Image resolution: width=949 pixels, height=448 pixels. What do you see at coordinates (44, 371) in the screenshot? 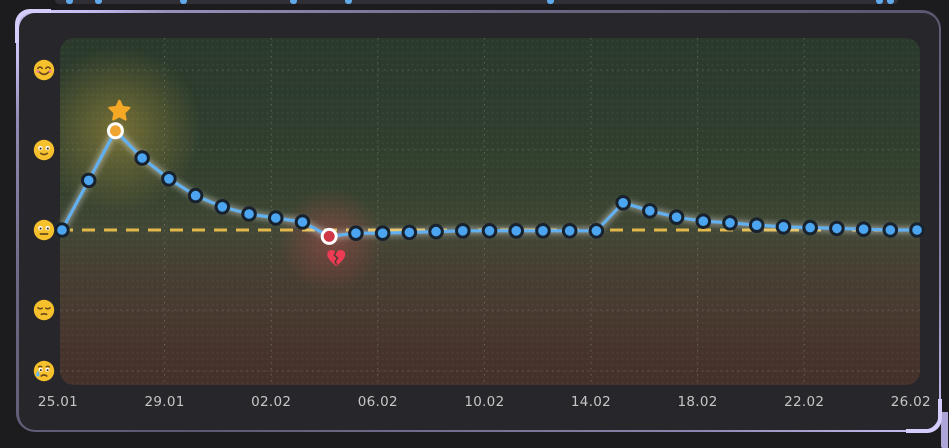
I see `mood-crying-icon` at bounding box center [44, 371].